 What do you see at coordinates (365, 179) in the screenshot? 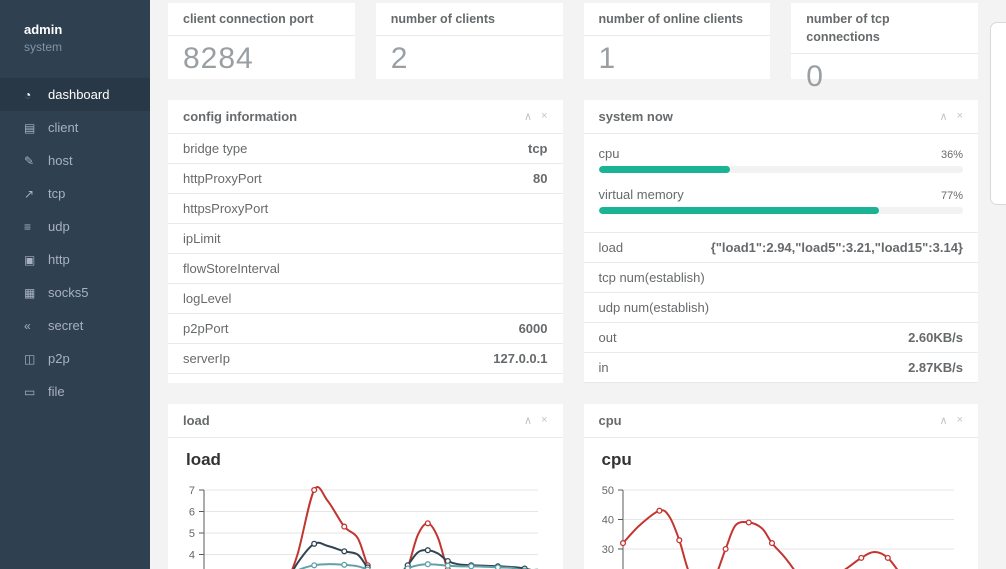
I see `table-row: httpProxyPort 80` at bounding box center [365, 179].